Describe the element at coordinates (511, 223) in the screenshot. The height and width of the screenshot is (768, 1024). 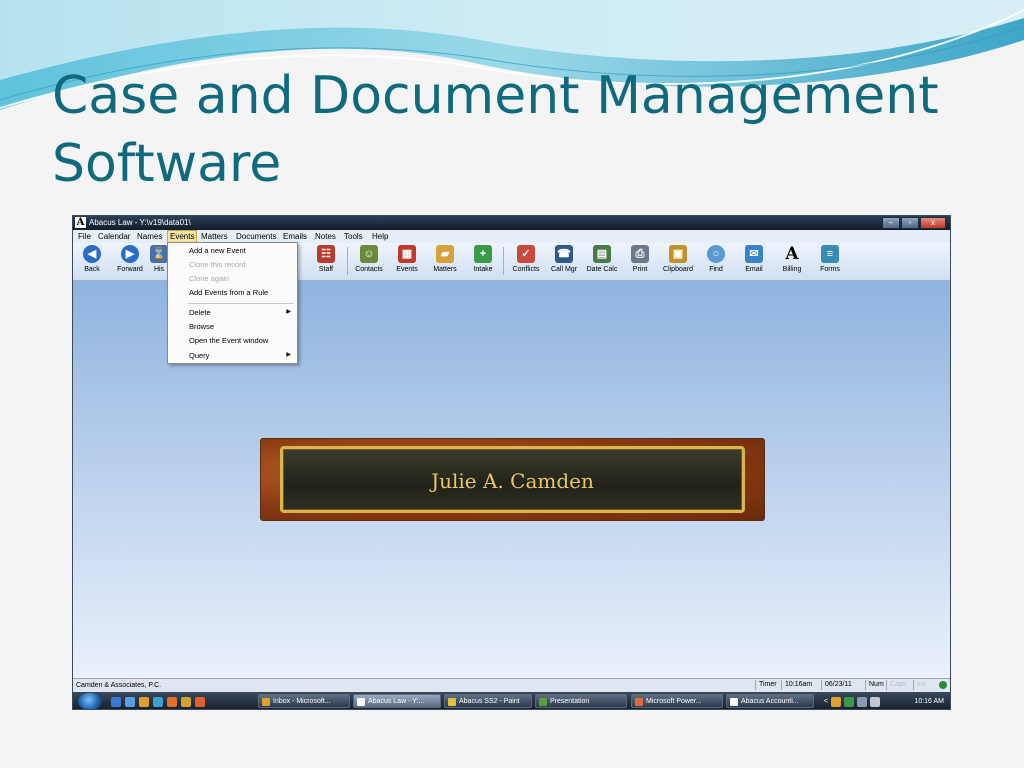
I see `title-bar: A Abacus Law - Y:\v19\data01\ – ▫ x` at that location.